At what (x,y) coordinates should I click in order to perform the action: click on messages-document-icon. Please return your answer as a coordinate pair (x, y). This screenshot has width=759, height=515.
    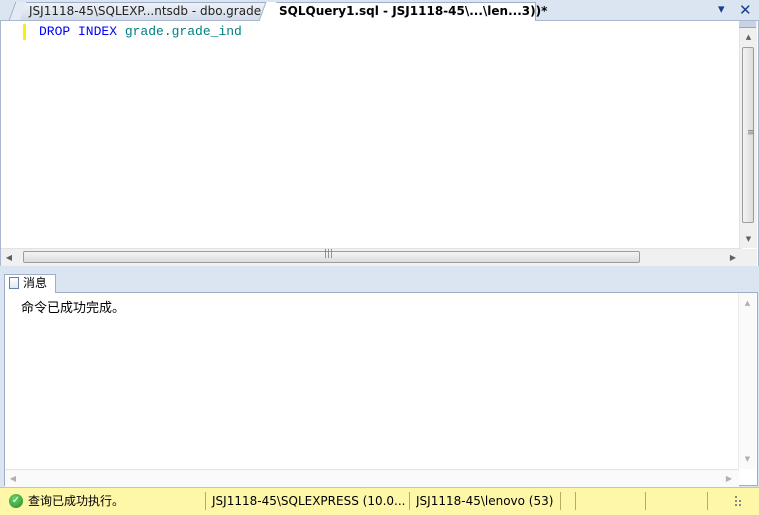
    Looking at the image, I should click on (14, 283).